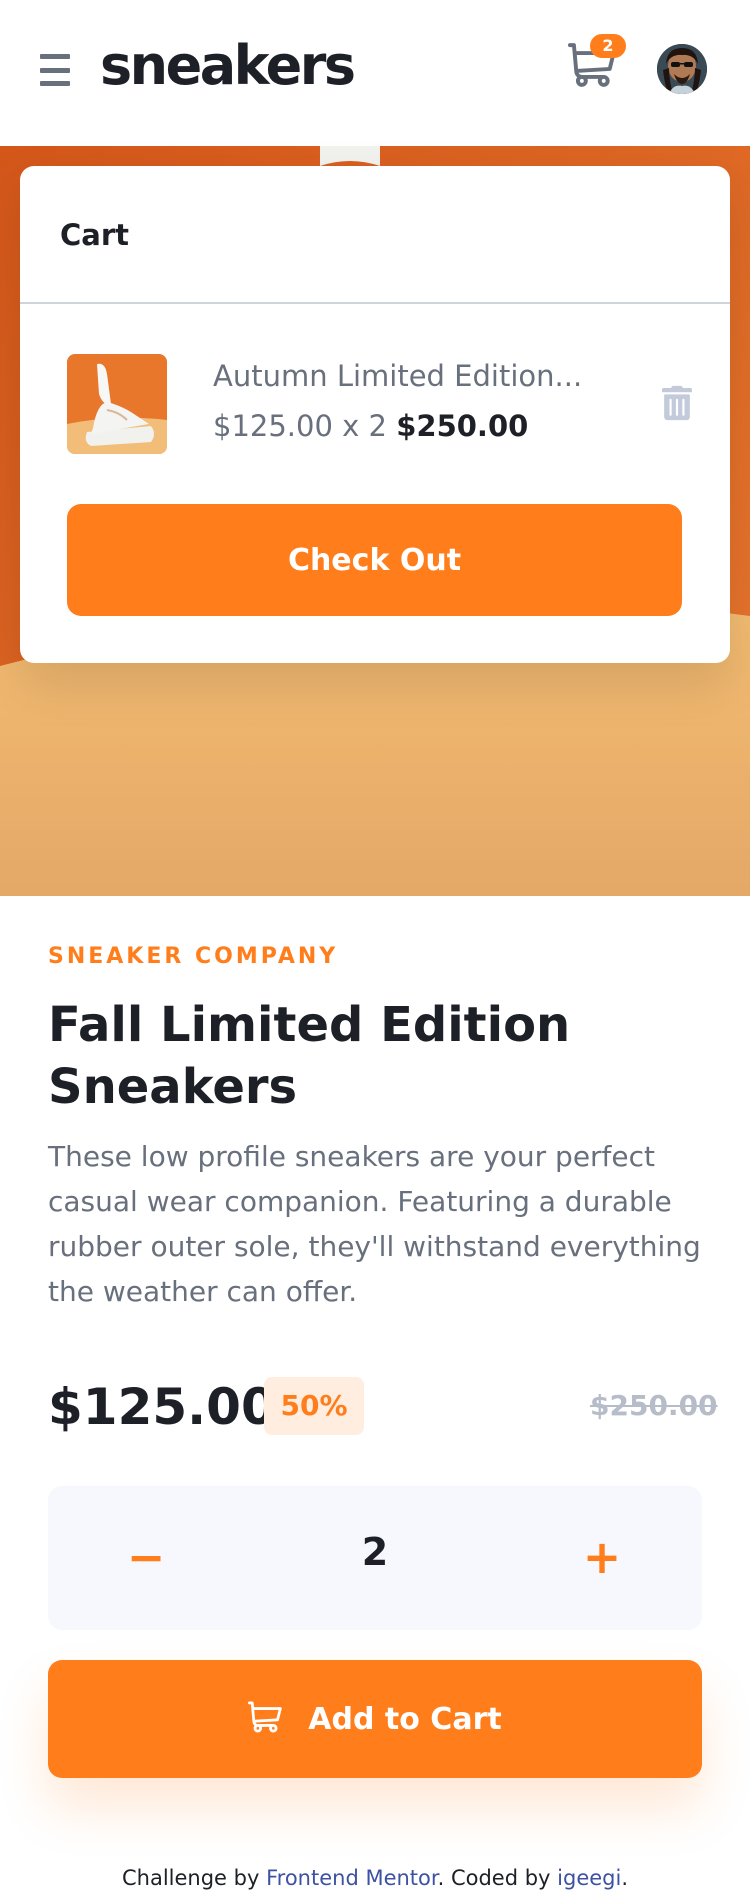  What do you see at coordinates (265, 1719) in the screenshot?
I see `cart-icon` at bounding box center [265, 1719].